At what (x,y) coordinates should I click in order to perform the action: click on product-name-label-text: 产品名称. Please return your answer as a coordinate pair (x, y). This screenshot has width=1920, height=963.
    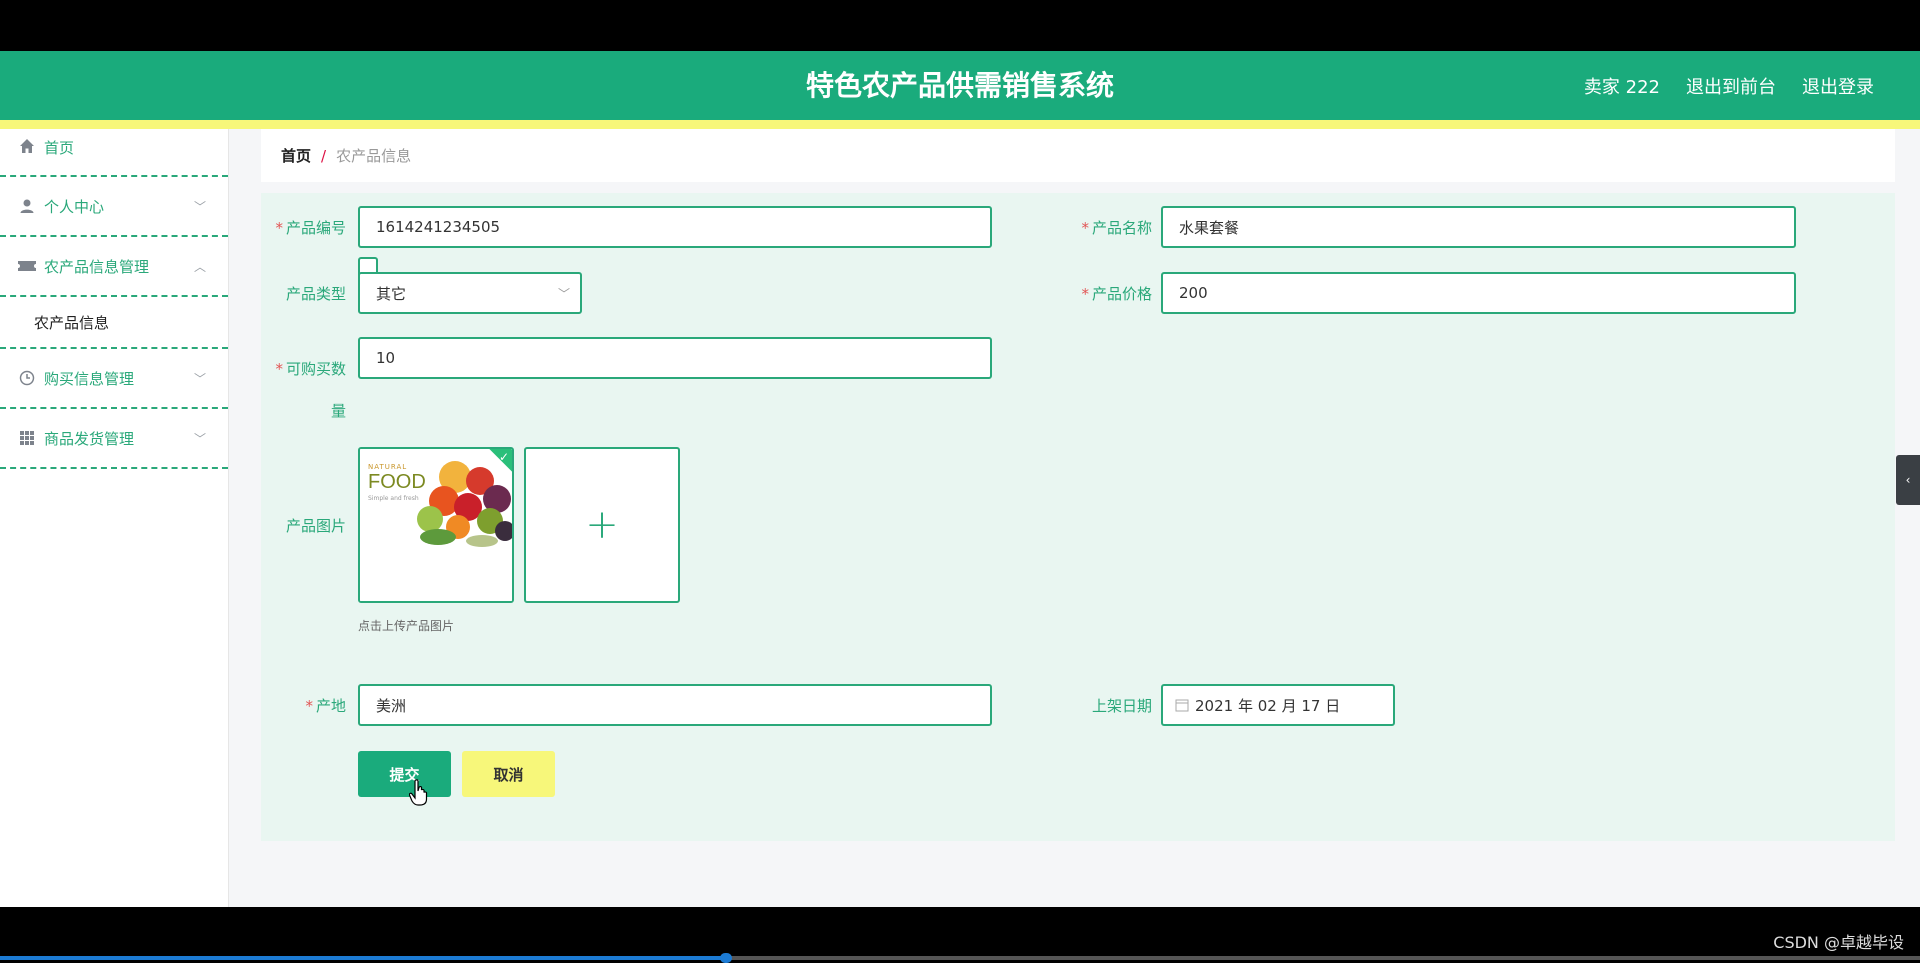
    Looking at the image, I should click on (1121, 228).